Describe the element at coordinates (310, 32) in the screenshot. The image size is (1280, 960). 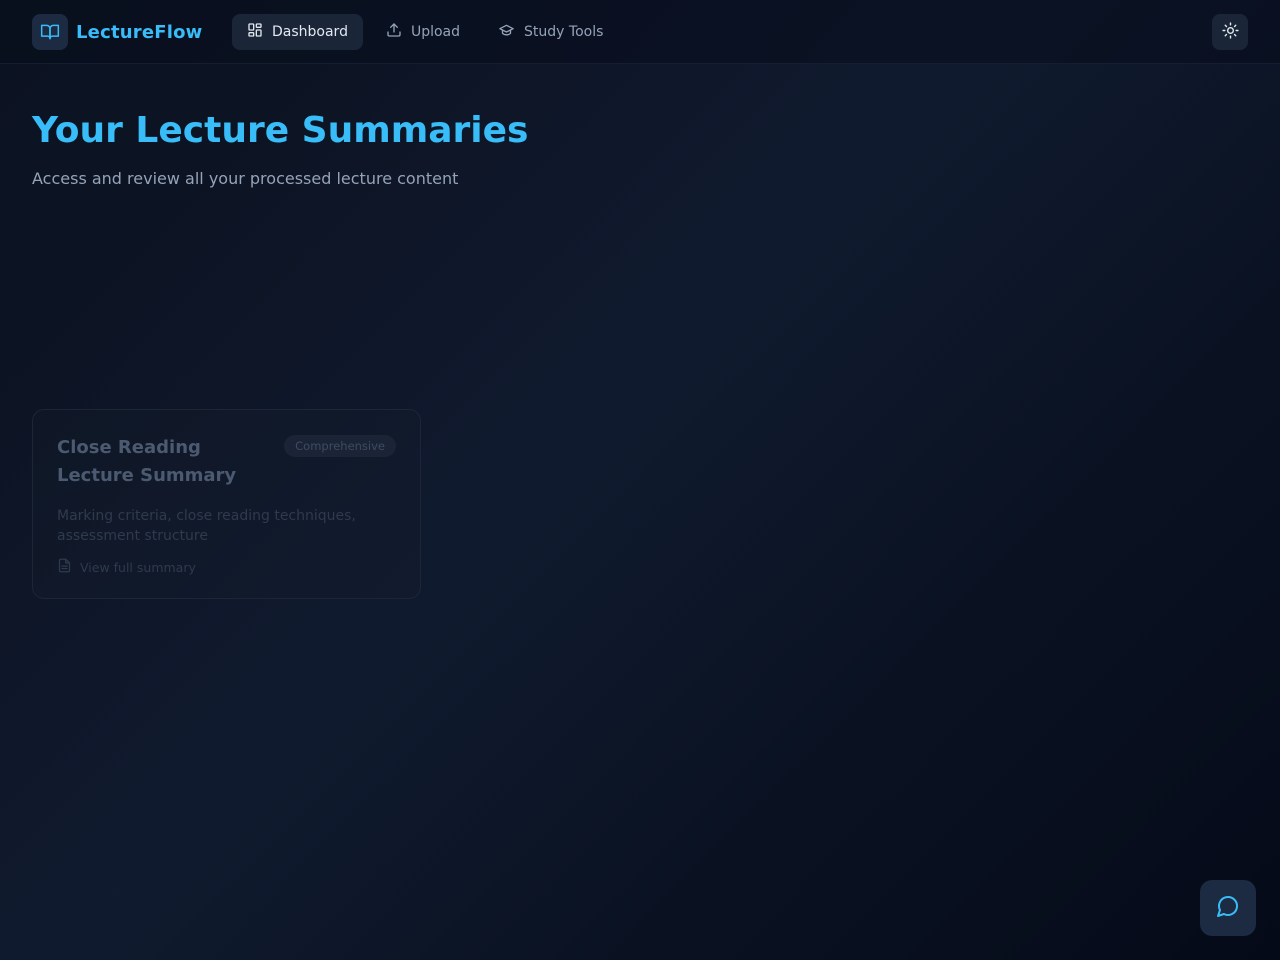
I see `tab-dashboard-label: Dashboard` at that location.